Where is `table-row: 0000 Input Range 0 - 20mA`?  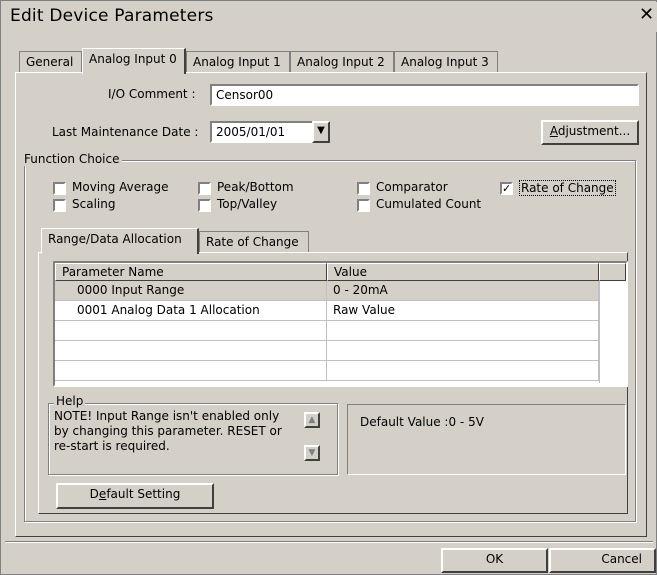
table-row: 0000 Input Range 0 - 20mA is located at coordinates (327, 291).